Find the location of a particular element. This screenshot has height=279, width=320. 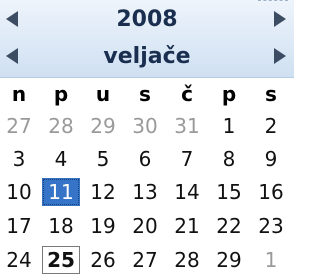

day-cell: 6 is located at coordinates (145, 159).